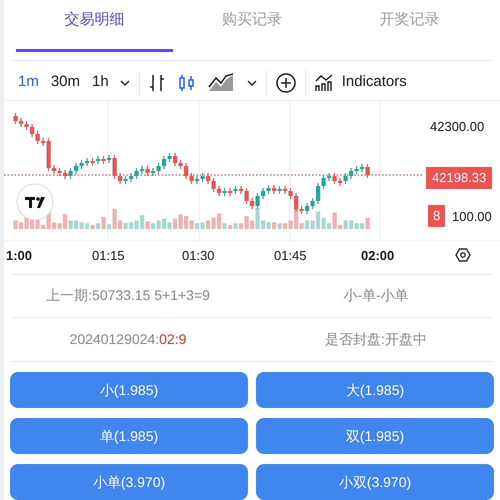 Image resolution: width=500 pixels, height=500 pixels. Describe the element at coordinates (115, 340) in the screenshot. I see `period-number: 20240129024:` at that location.